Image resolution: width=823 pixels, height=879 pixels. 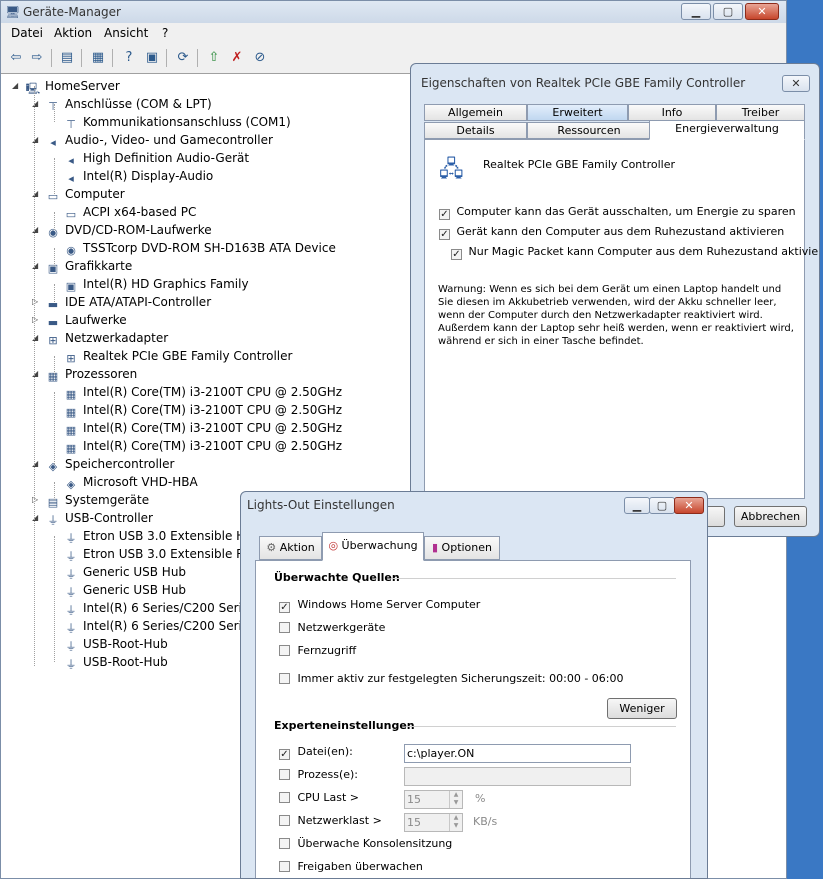 I want to click on checkbox-power-off: ✓, so click(x=444, y=214).